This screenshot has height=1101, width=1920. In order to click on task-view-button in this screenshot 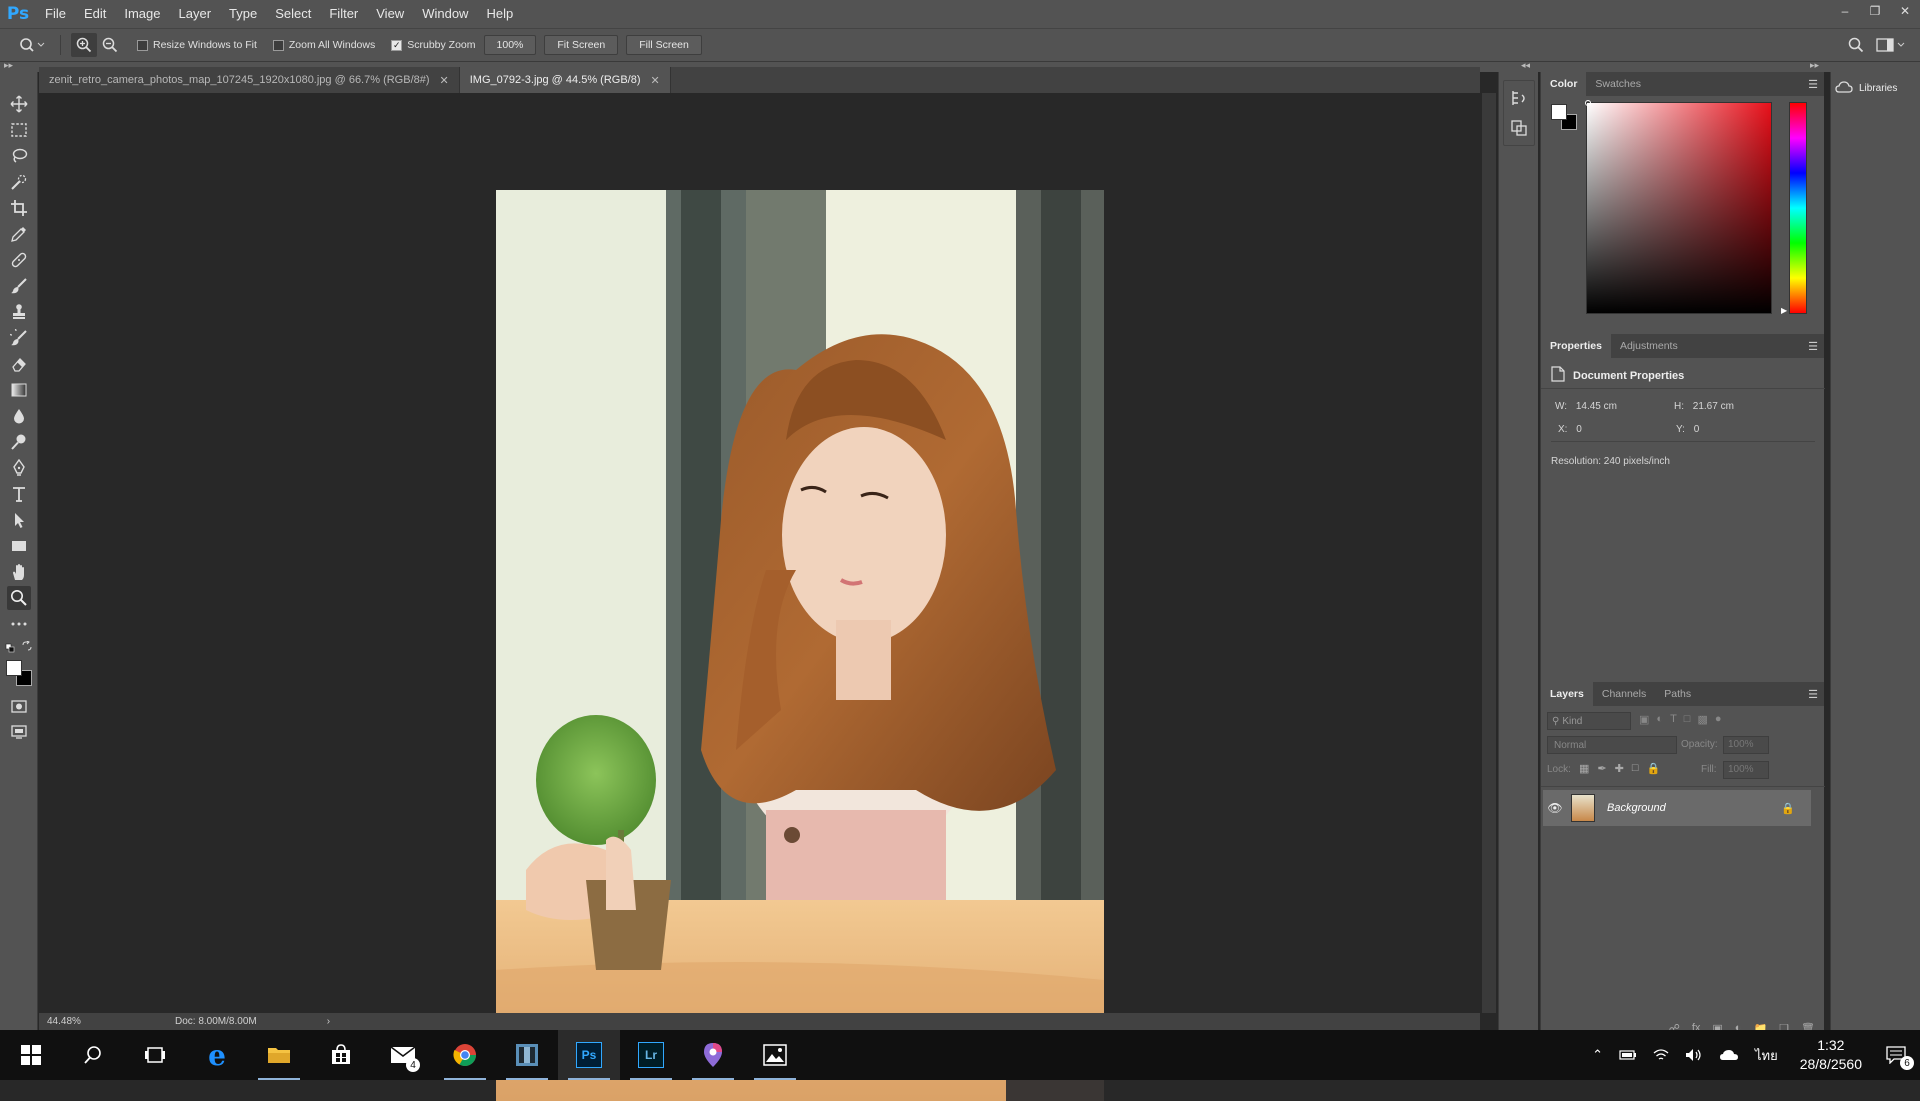, I will do `click(155, 1055)`.